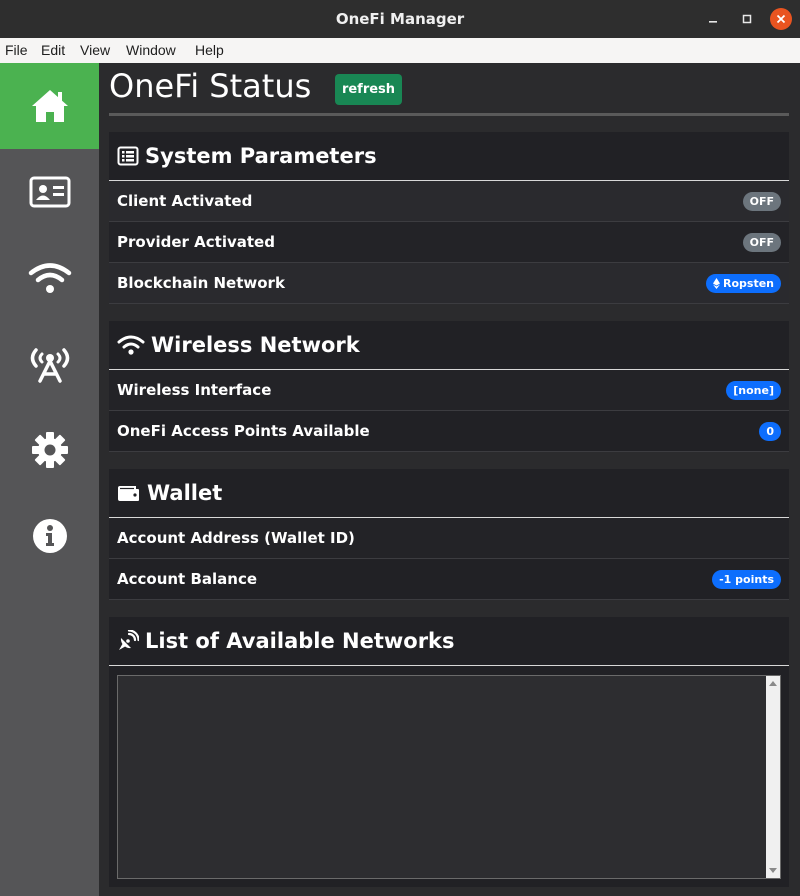 Image resolution: width=800 pixels, height=896 pixels. What do you see at coordinates (449, 431) in the screenshot?
I see `table-row: OneFi Access Points Available 0` at bounding box center [449, 431].